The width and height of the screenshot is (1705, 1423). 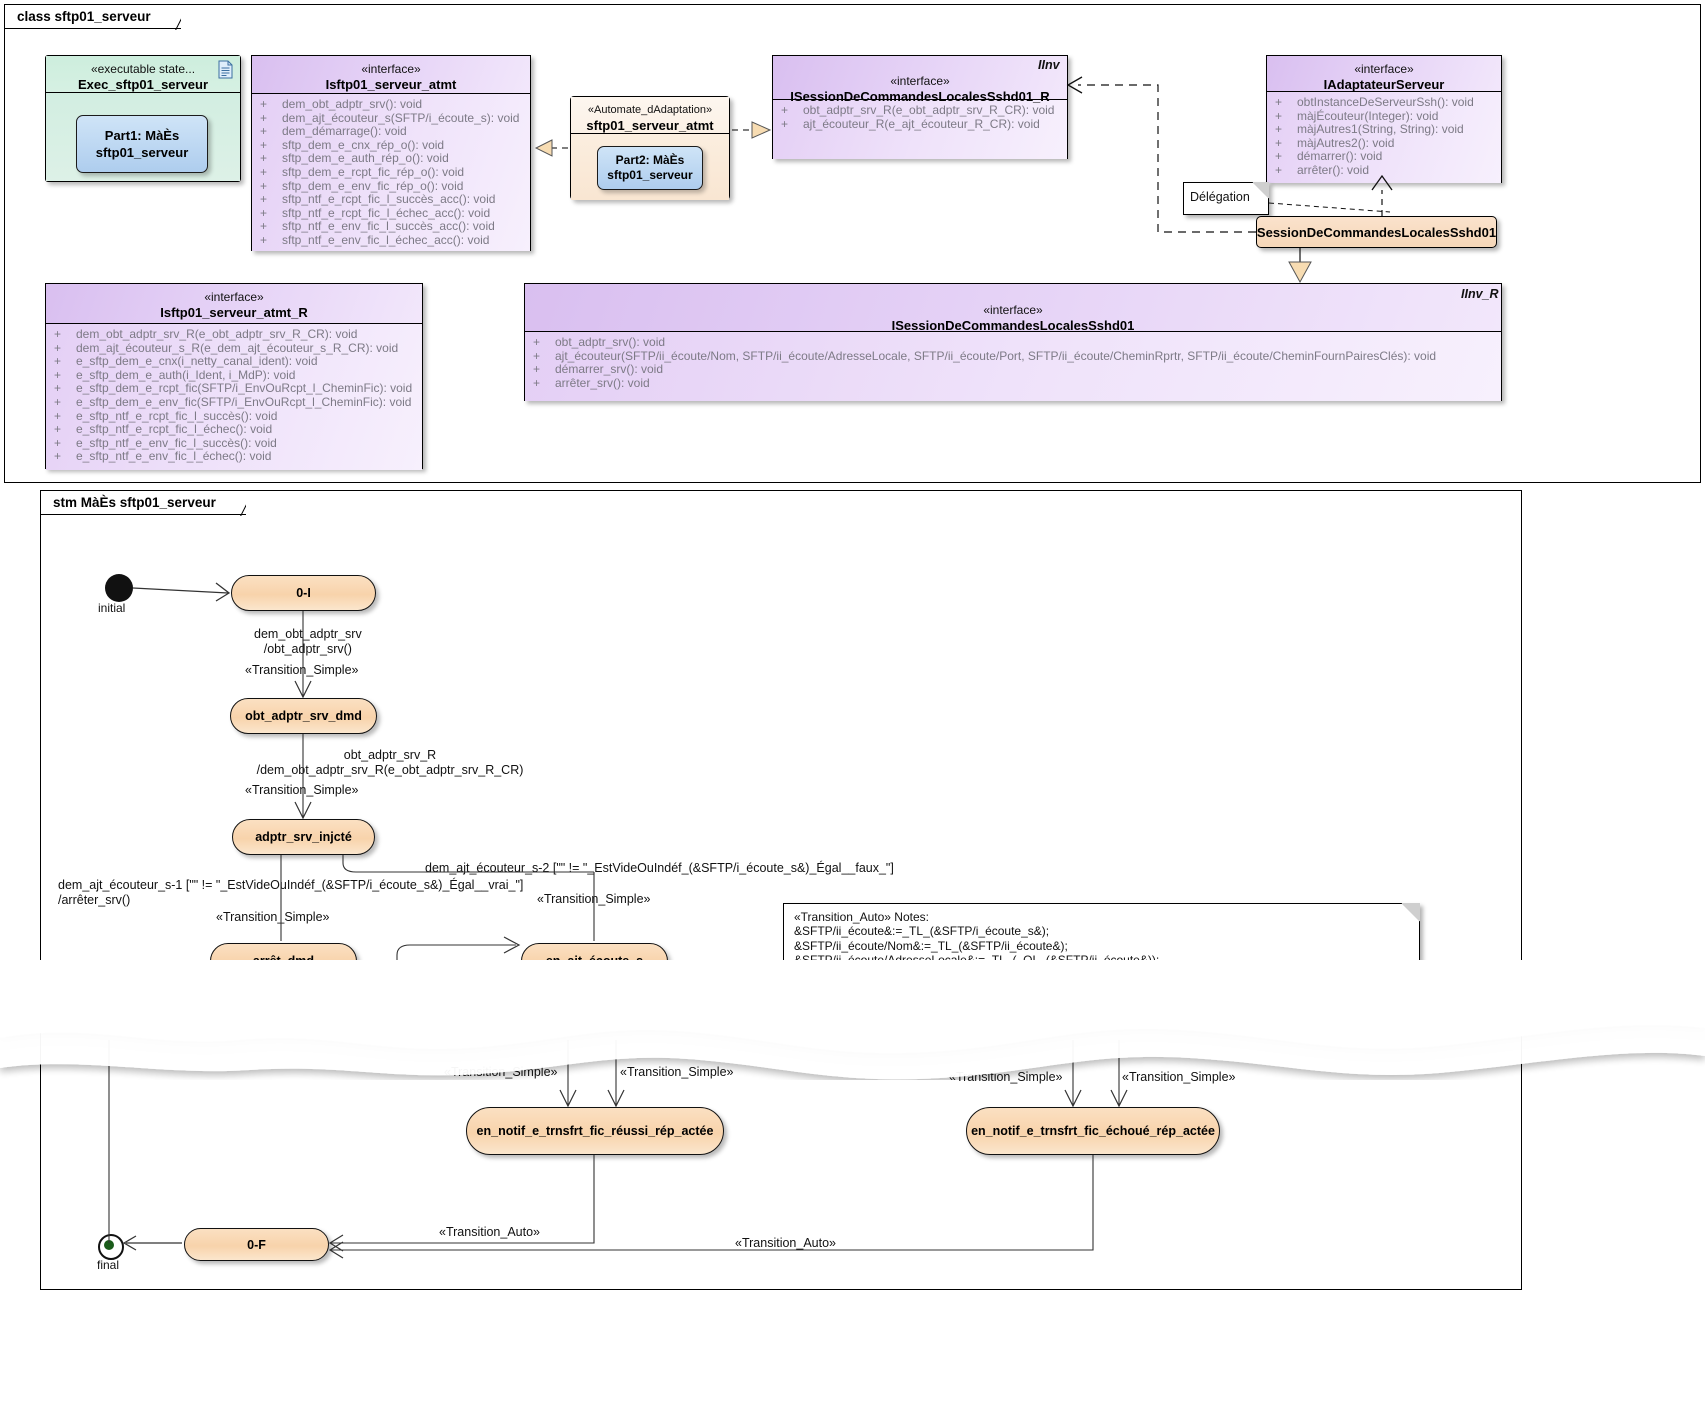 I want to click on state-label: en_notif_e_trnsfrt_fic_réussi_rép_actée, so click(x=595, y=1131).